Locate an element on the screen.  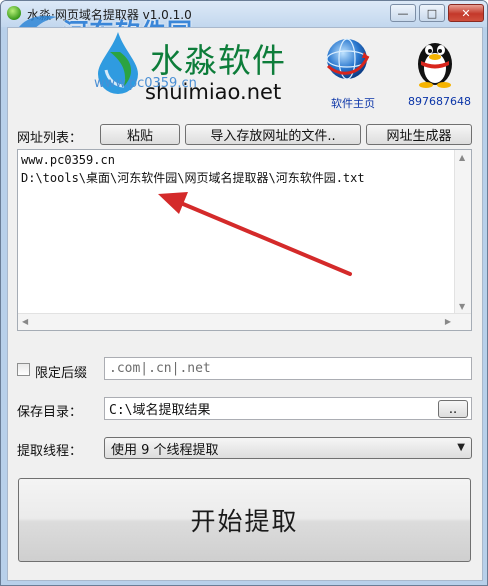
close-button: ✕ is located at coordinates (466, 13).